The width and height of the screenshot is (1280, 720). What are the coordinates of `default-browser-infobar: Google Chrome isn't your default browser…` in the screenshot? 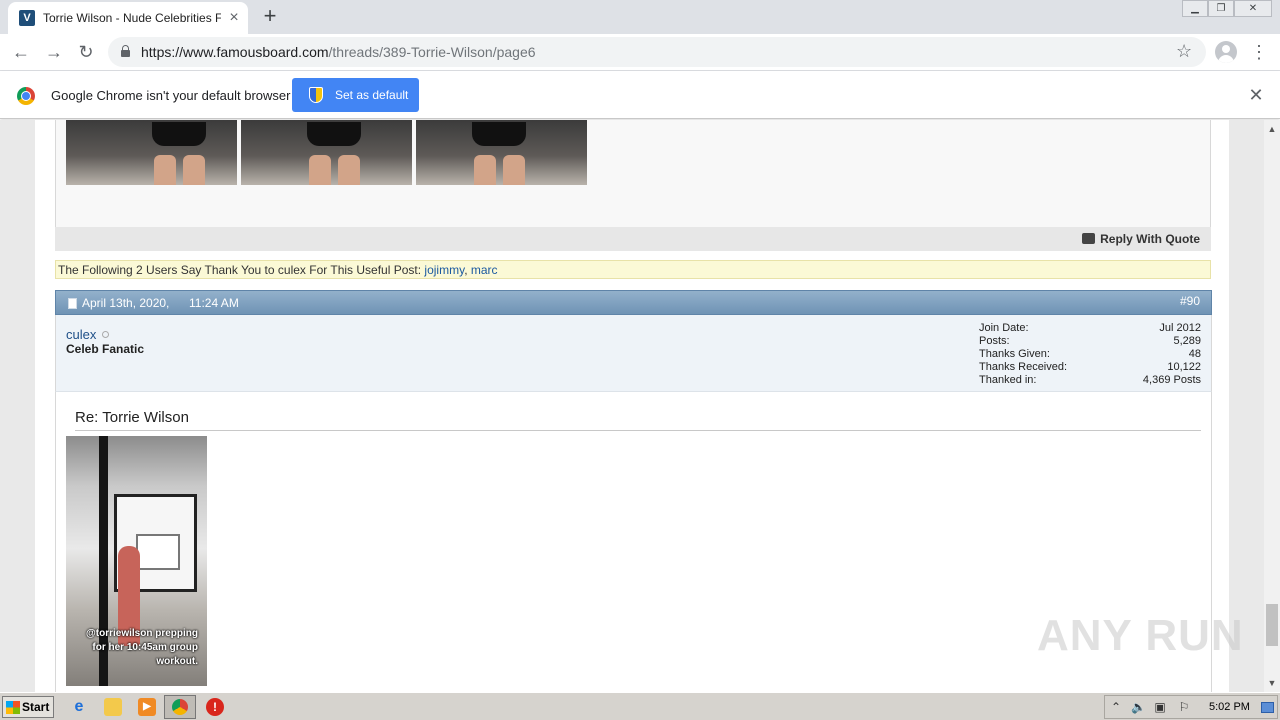 It's located at (640, 95).